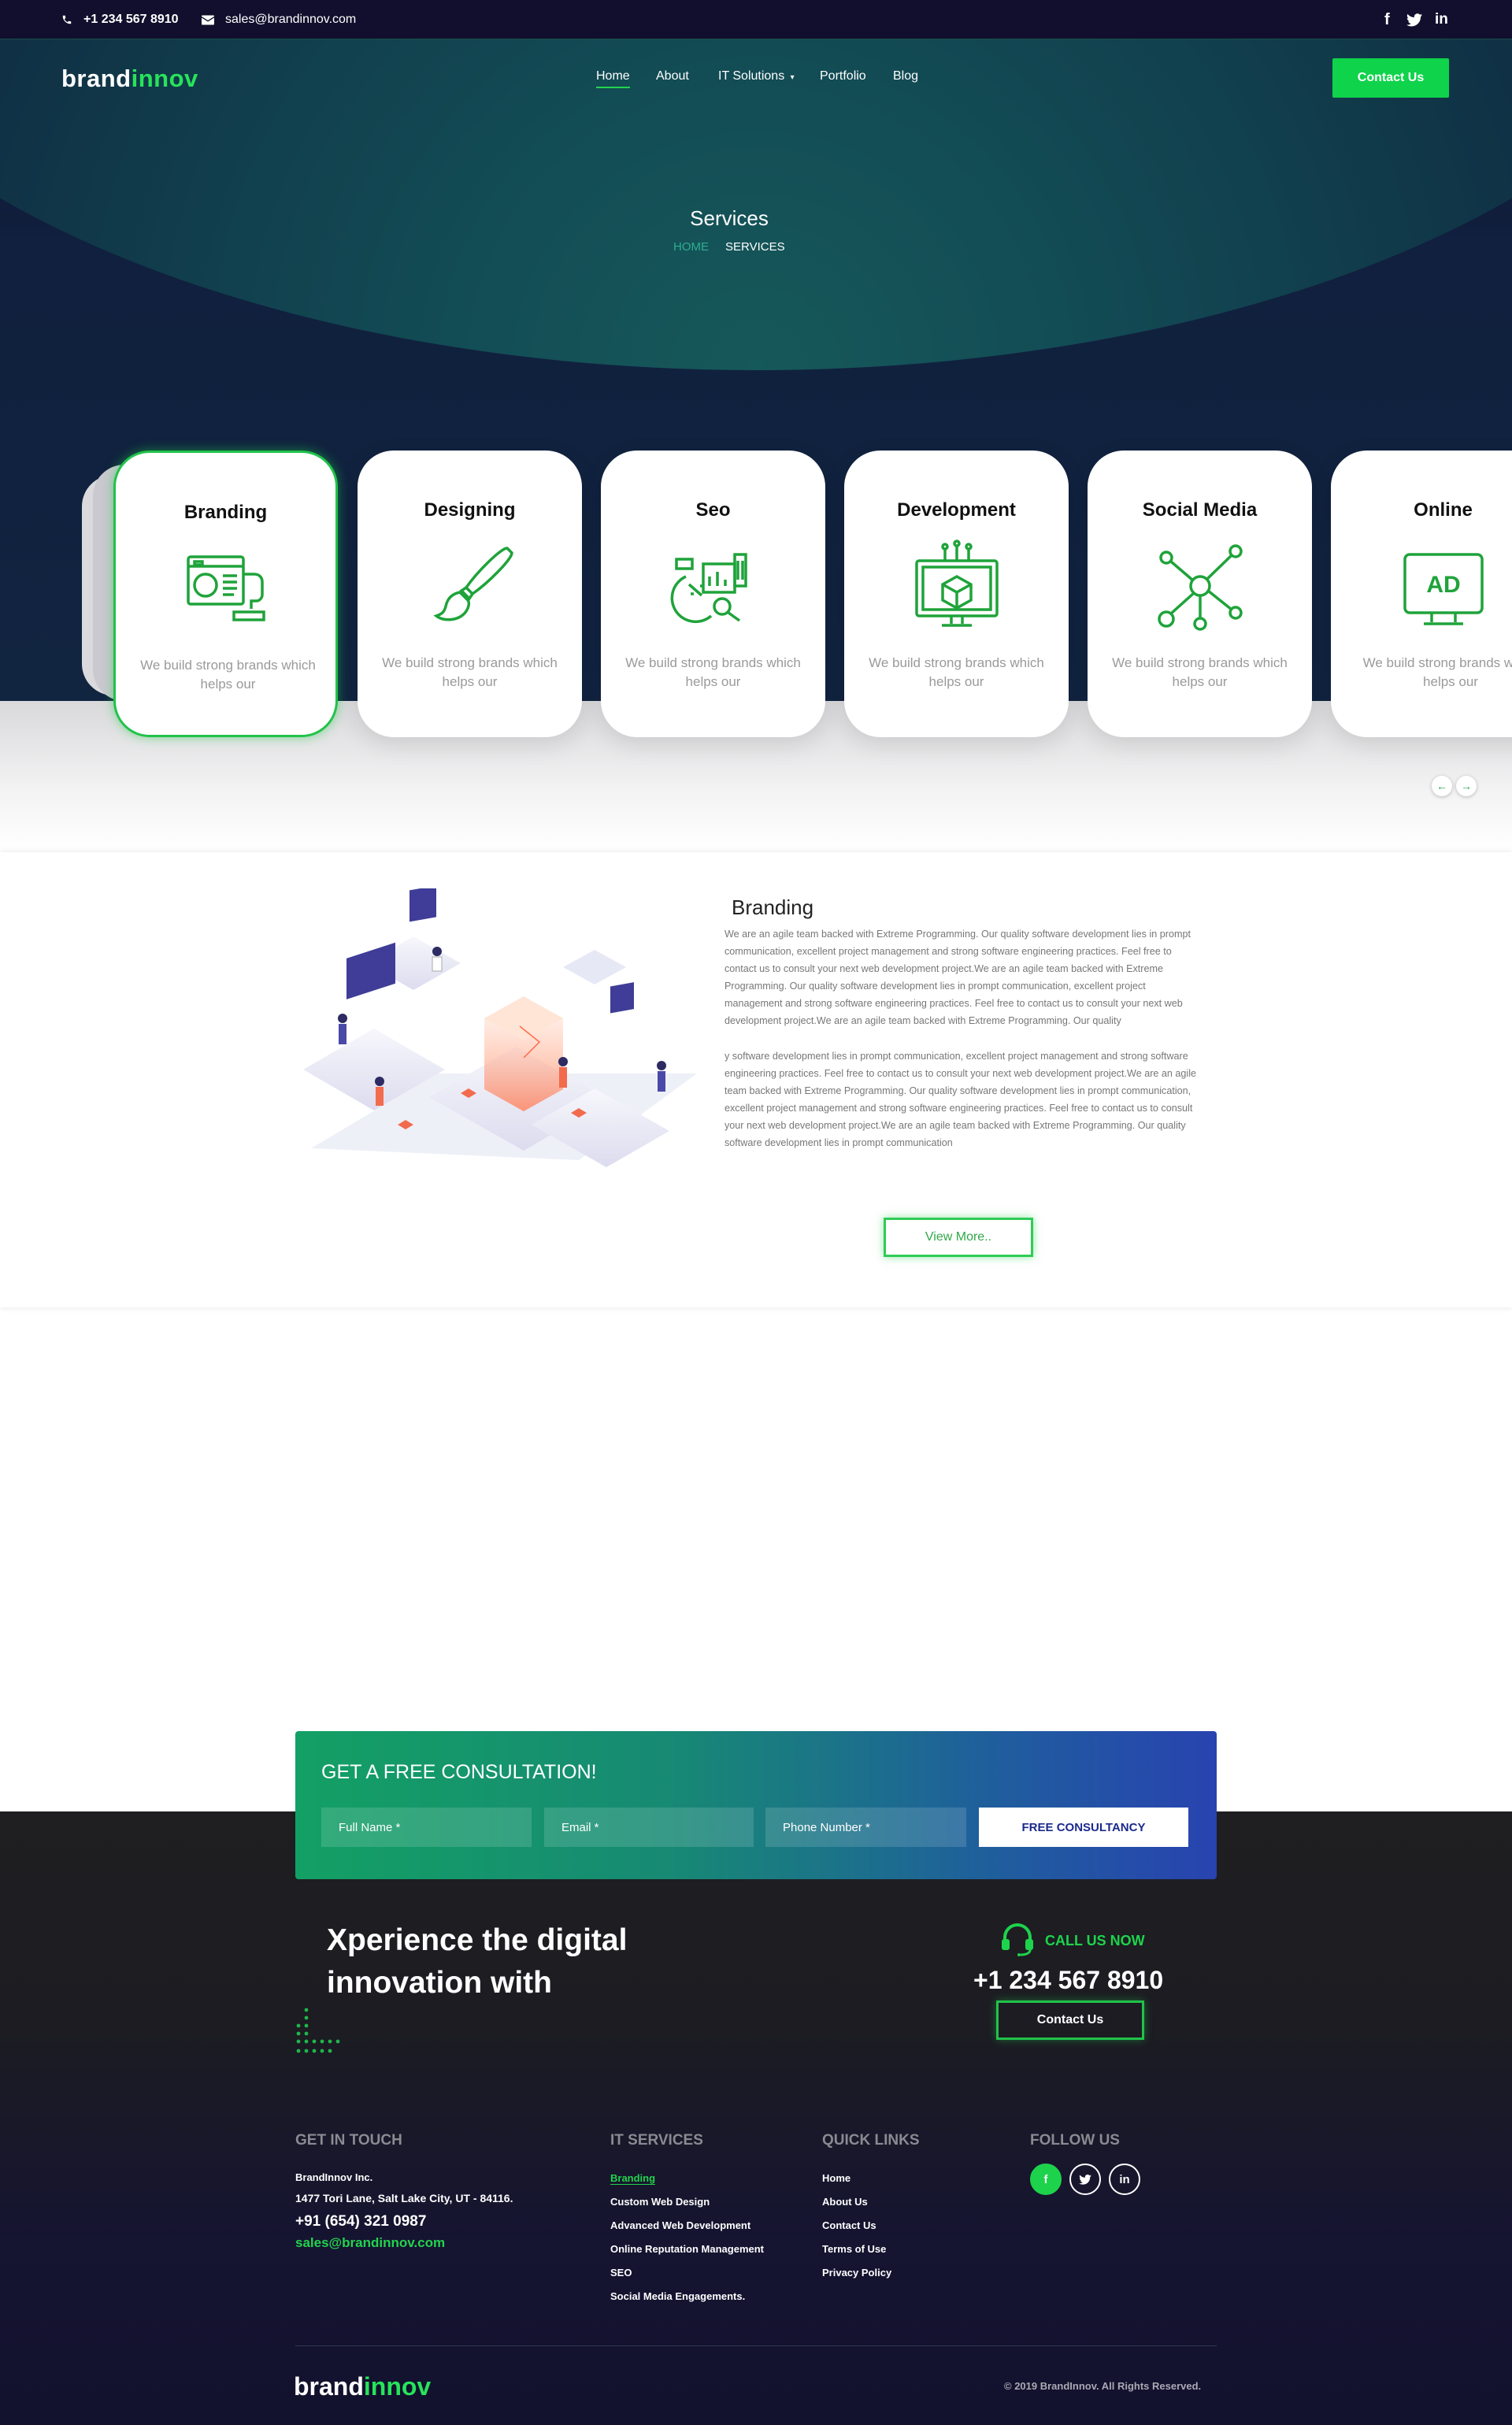  I want to click on topbar-phone-text: +1 234 567 8910, so click(131, 19).